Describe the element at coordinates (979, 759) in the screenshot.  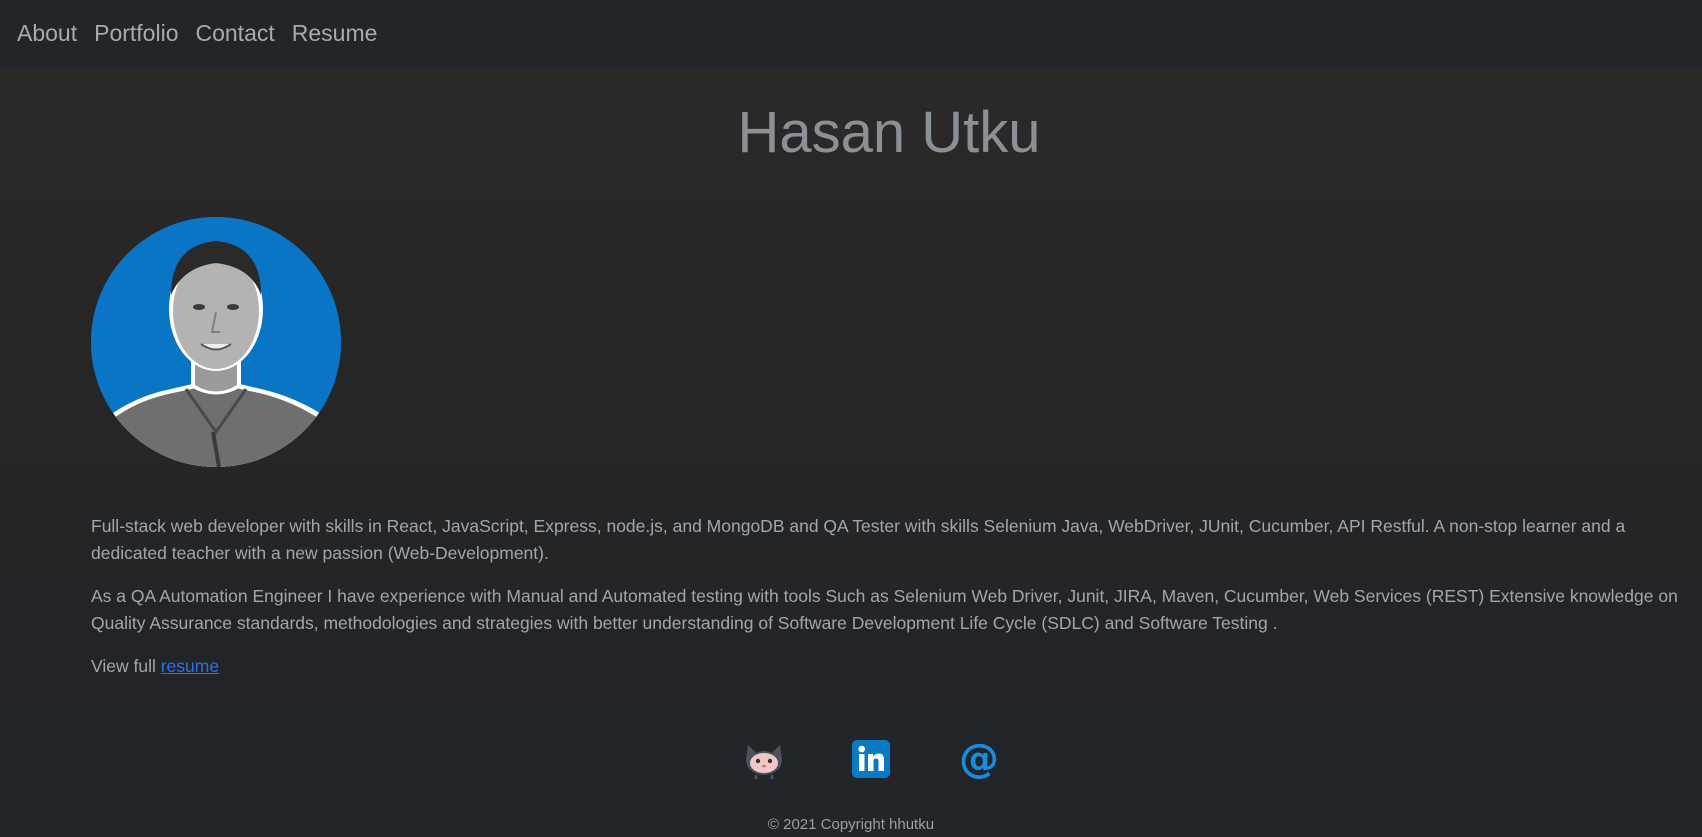
I see `email-icon: @` at that location.